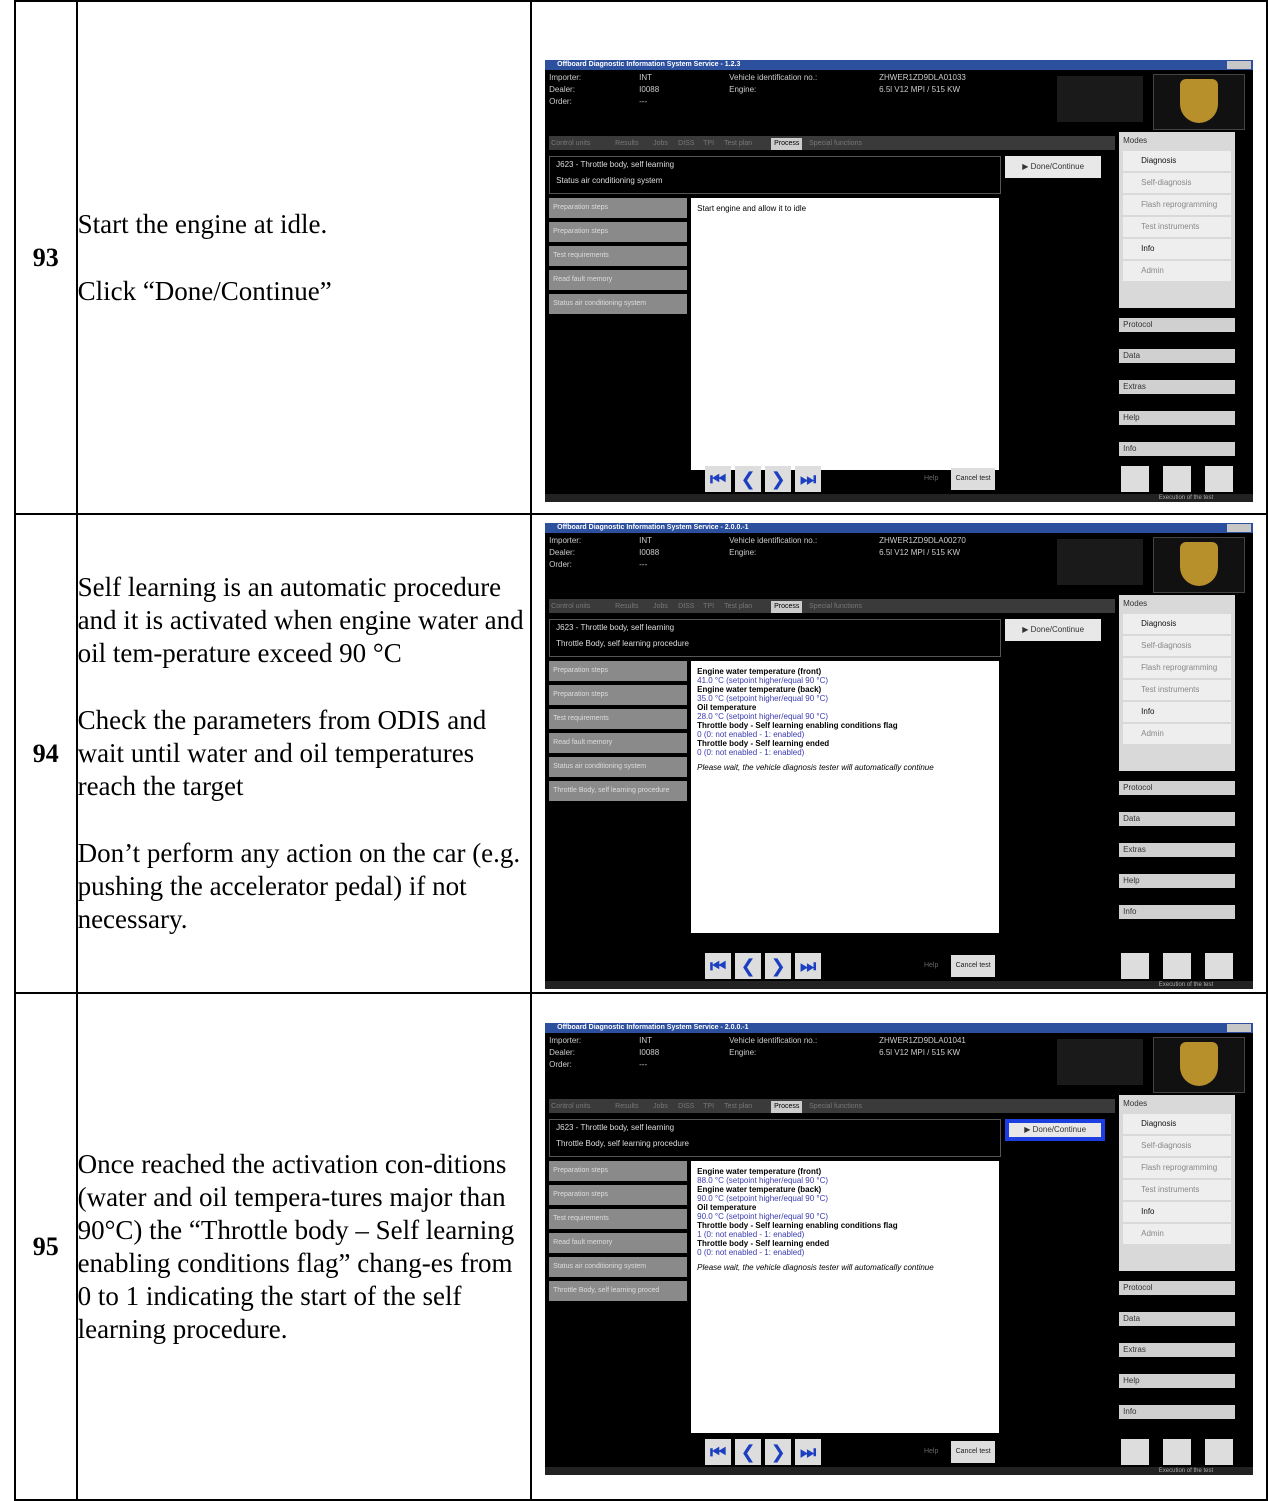  What do you see at coordinates (618, 790) in the screenshot?
I see `procedure-step: Throttle Body, self learning procedure` at bounding box center [618, 790].